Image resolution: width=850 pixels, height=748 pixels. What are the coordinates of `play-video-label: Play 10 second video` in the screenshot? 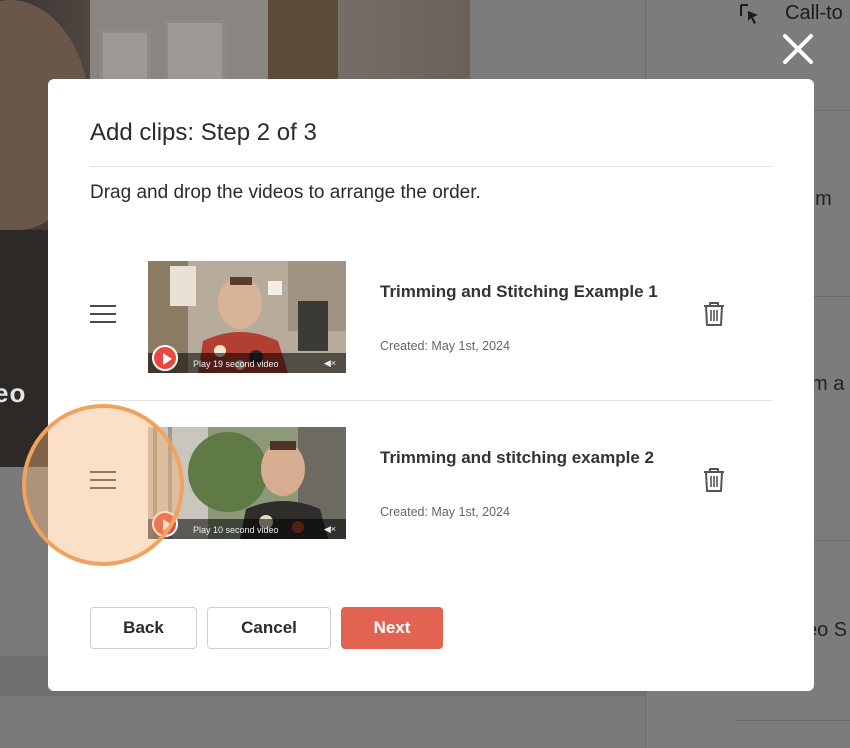 It's located at (236, 530).